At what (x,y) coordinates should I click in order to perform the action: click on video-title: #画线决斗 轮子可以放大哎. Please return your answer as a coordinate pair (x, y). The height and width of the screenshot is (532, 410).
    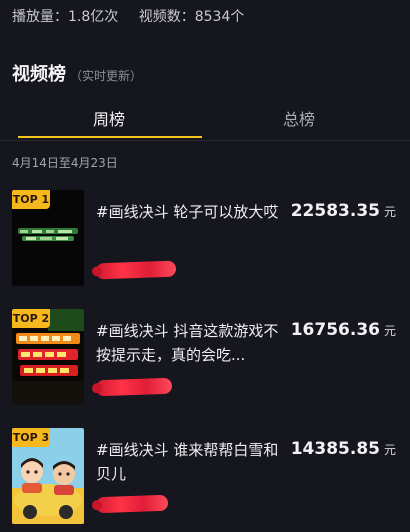
    Looking at the image, I should click on (191, 212).